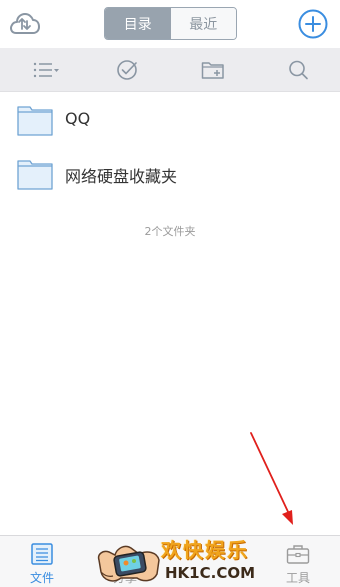 This screenshot has height=587, width=340. I want to click on search-icon, so click(298, 70).